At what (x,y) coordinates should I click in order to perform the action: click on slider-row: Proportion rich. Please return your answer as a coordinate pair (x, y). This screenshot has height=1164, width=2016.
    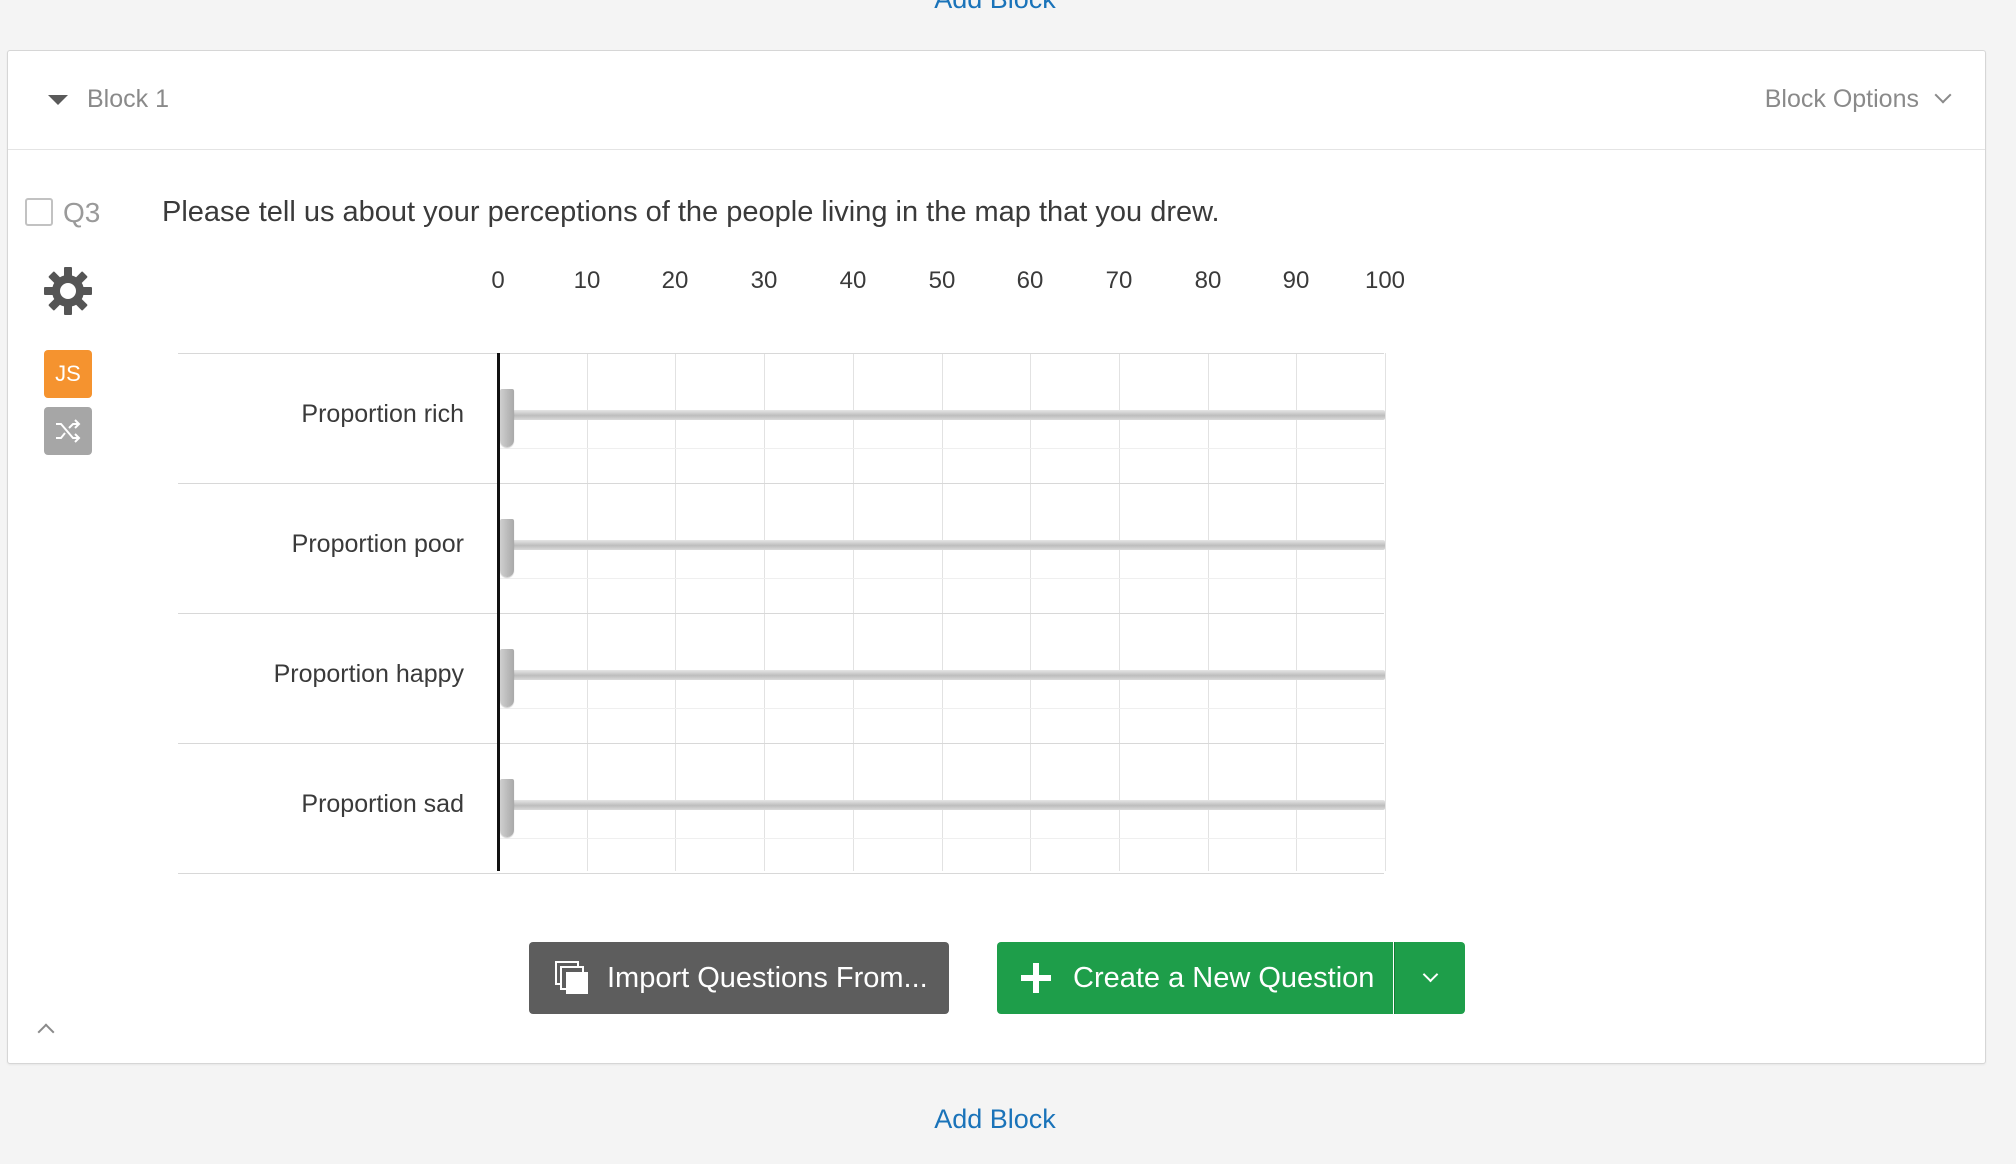
    Looking at the image, I should click on (321, 414).